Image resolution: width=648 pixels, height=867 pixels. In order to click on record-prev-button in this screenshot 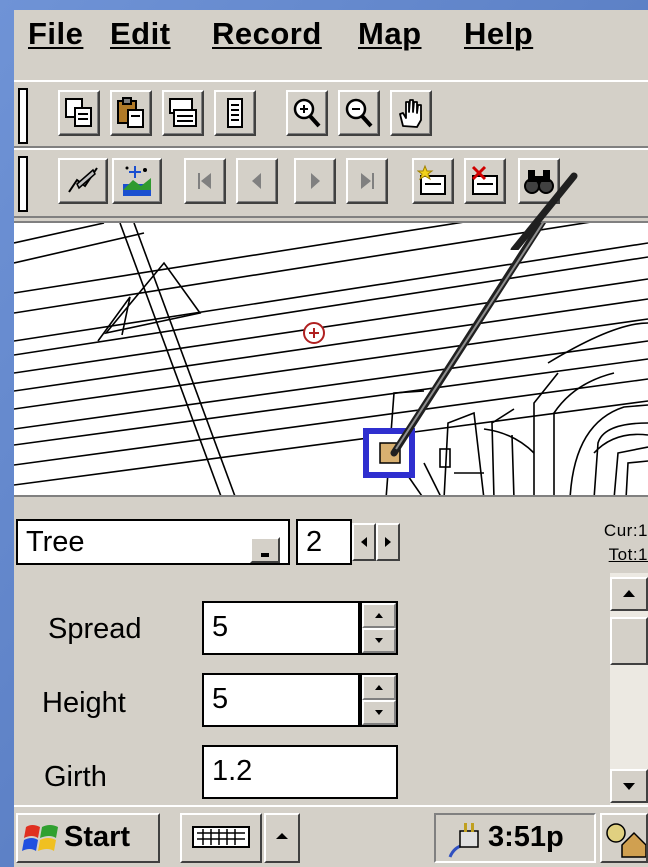, I will do `click(364, 542)`.